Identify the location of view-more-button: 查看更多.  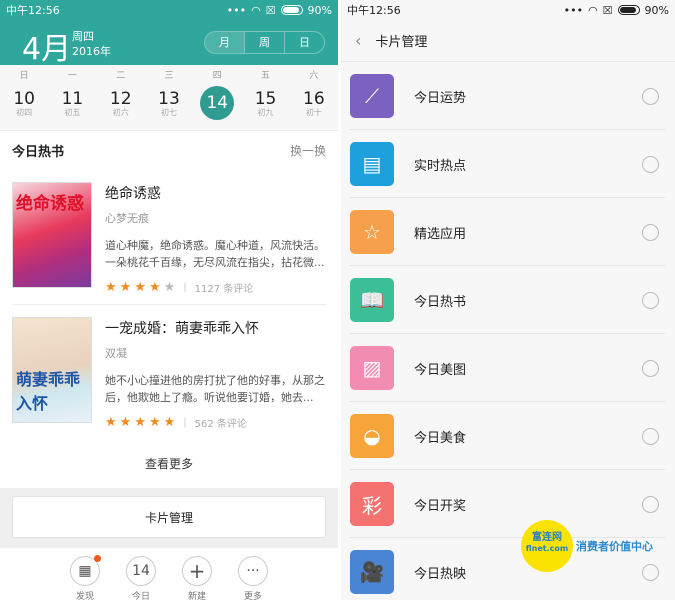
(169, 464).